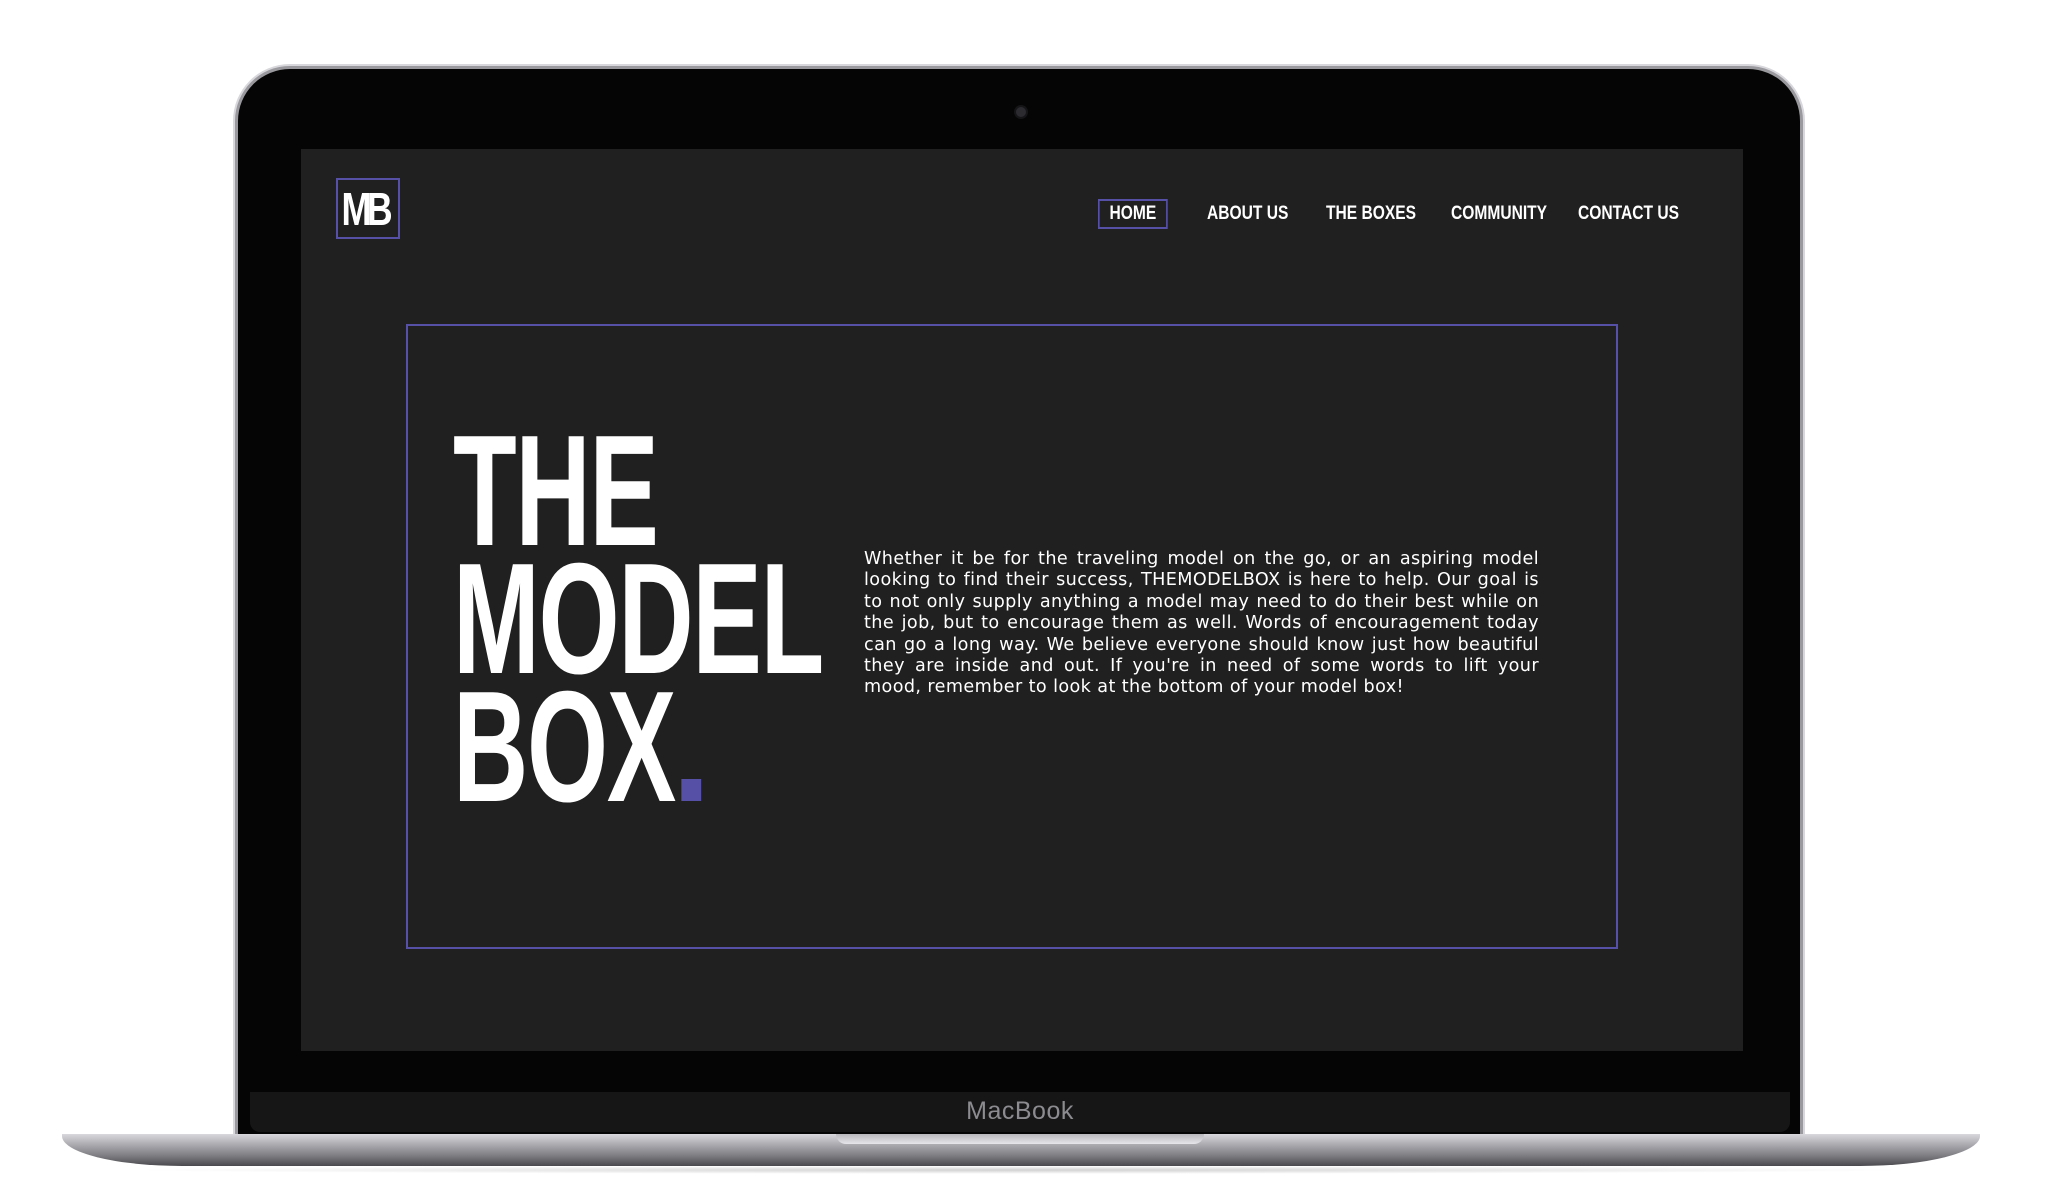  Describe the element at coordinates (638, 619) in the screenshot. I see `hero-title: THE MODEL BOX` at that location.